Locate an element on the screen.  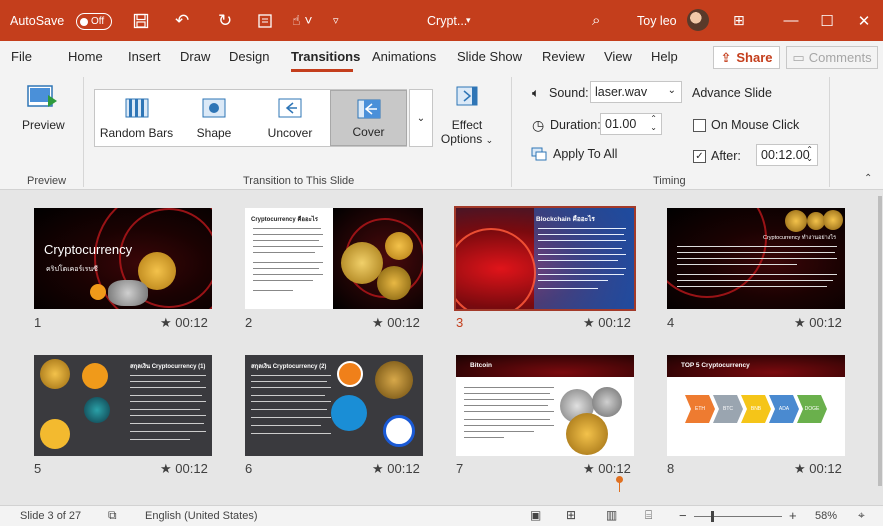
slide-thumbnail: สกุลเงิน Cryptocurrency (2) is located at coordinates (334, 405).